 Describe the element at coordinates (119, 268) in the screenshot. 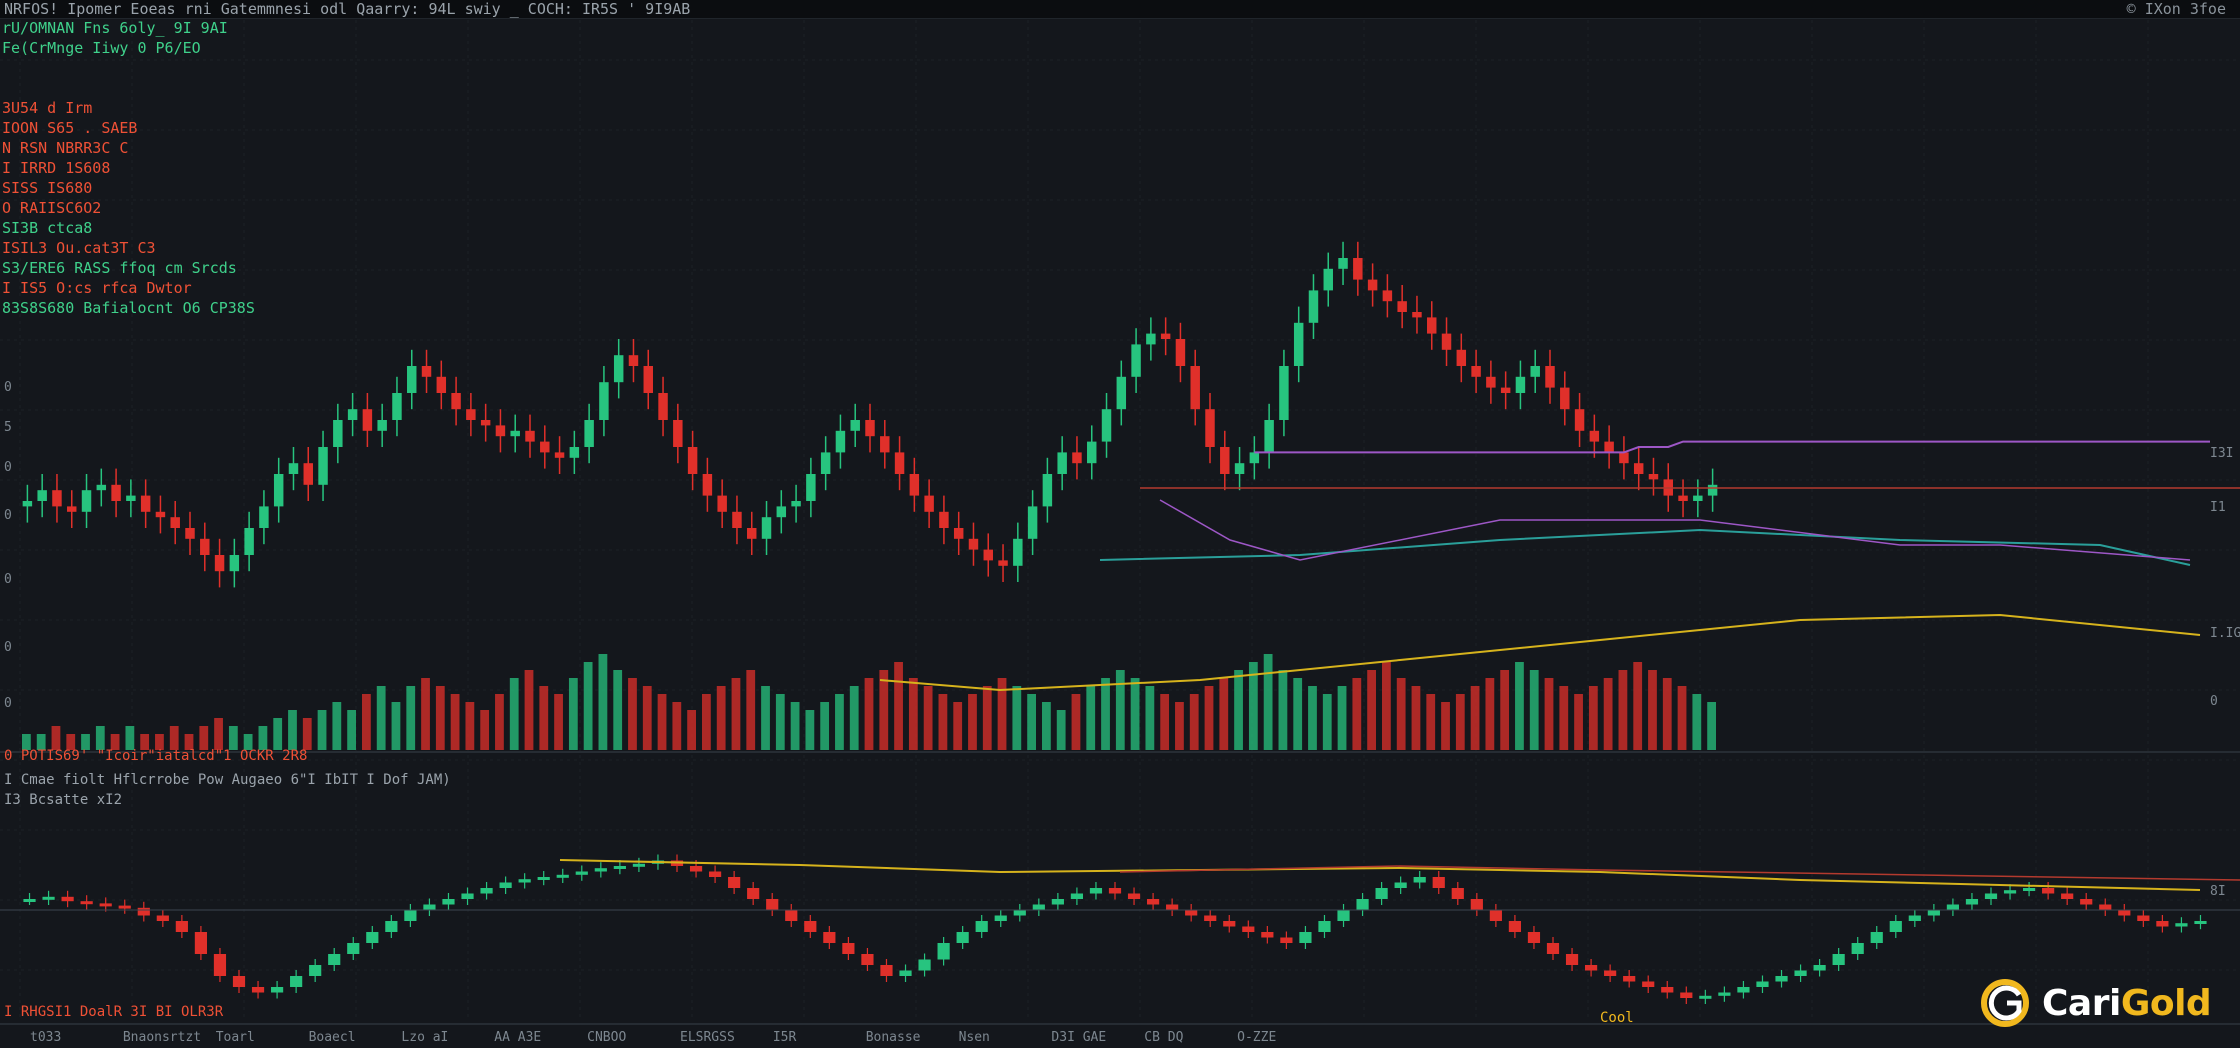

I see `legend-row: S3/ERE6 RASS ffoq cm Srcds` at that location.